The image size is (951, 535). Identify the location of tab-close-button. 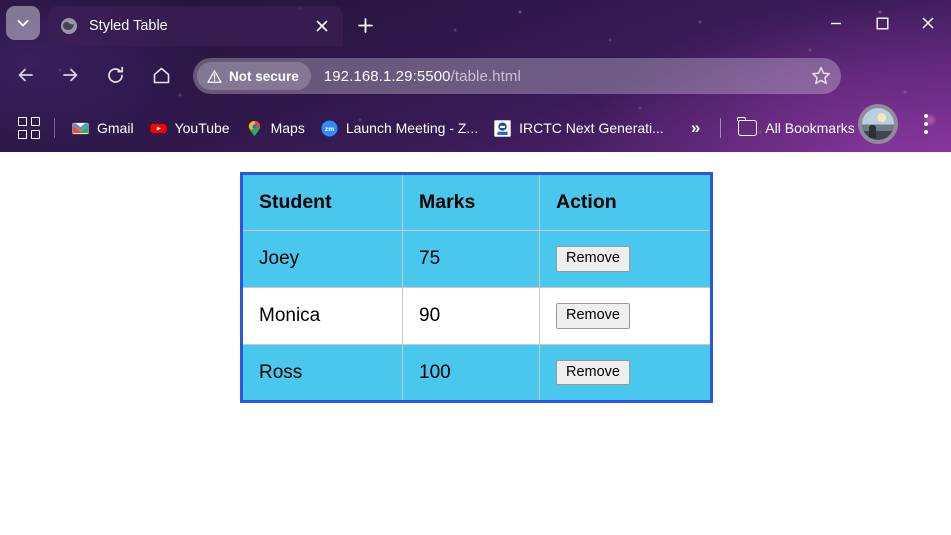
(322, 26).